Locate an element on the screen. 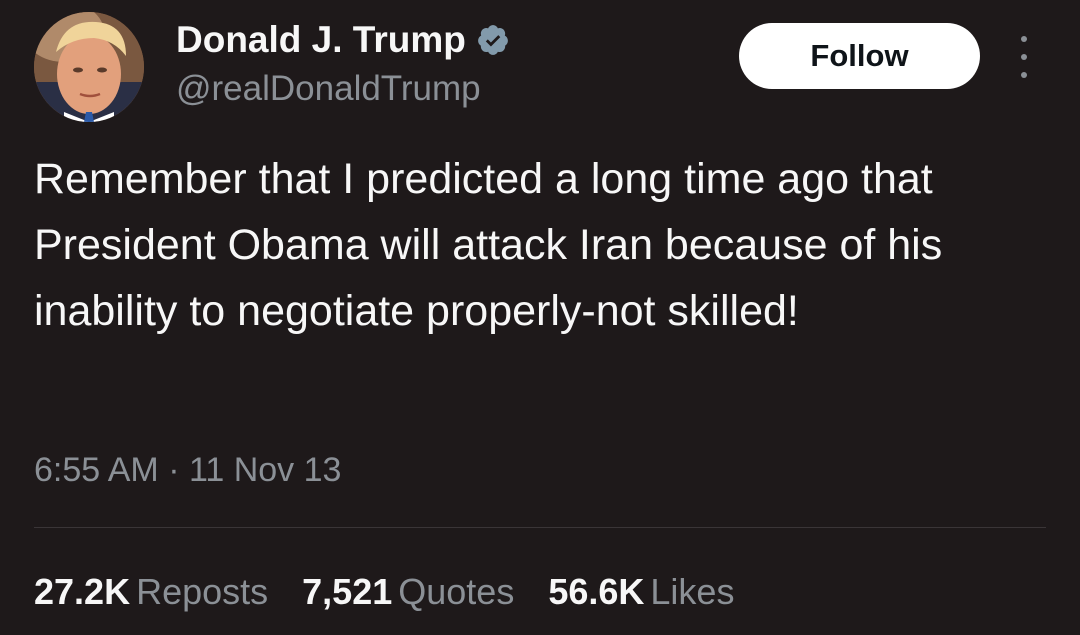 This screenshot has height=635, width=1080. display-name-text: Donald J. Trump is located at coordinates (321, 39).